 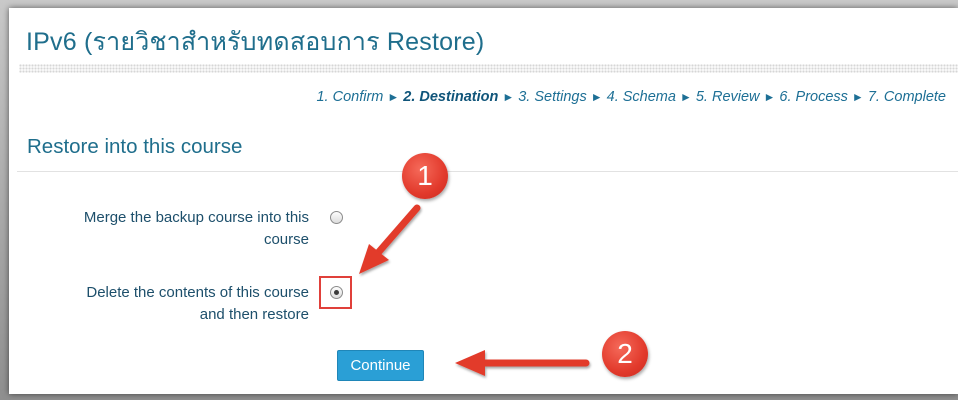 I want to click on section-divider, so click(x=487, y=171).